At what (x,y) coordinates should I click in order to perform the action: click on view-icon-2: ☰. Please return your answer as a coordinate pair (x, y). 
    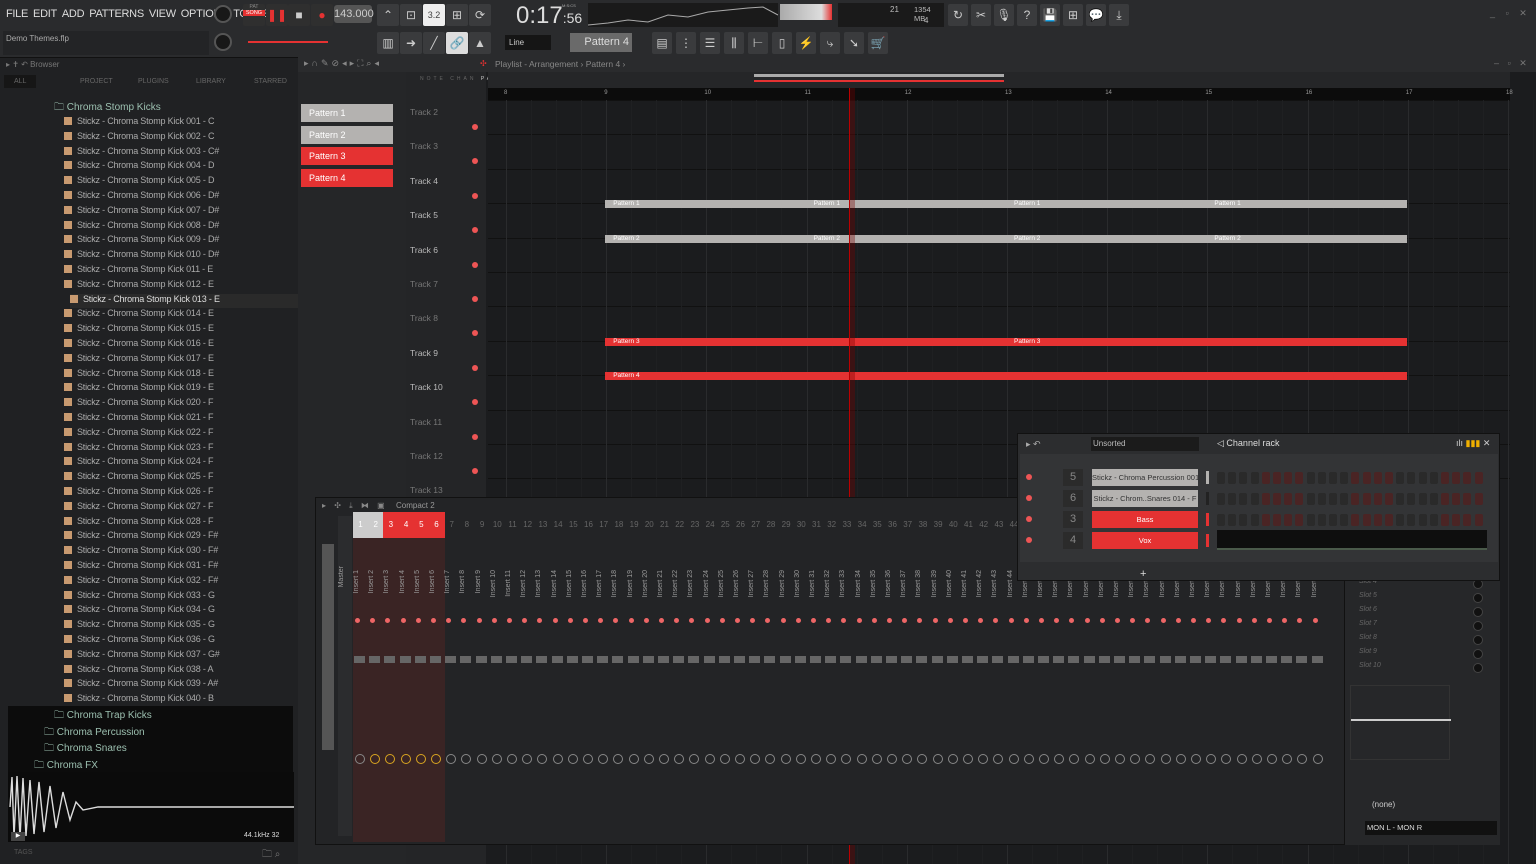
    Looking at the image, I should click on (710, 43).